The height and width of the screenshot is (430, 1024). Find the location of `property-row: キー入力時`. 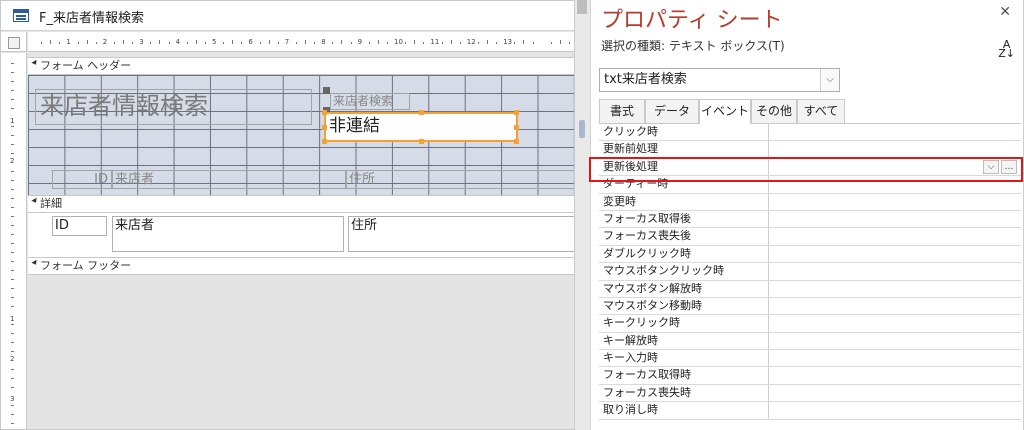

property-row: キー入力時 is located at coordinates (810, 359).